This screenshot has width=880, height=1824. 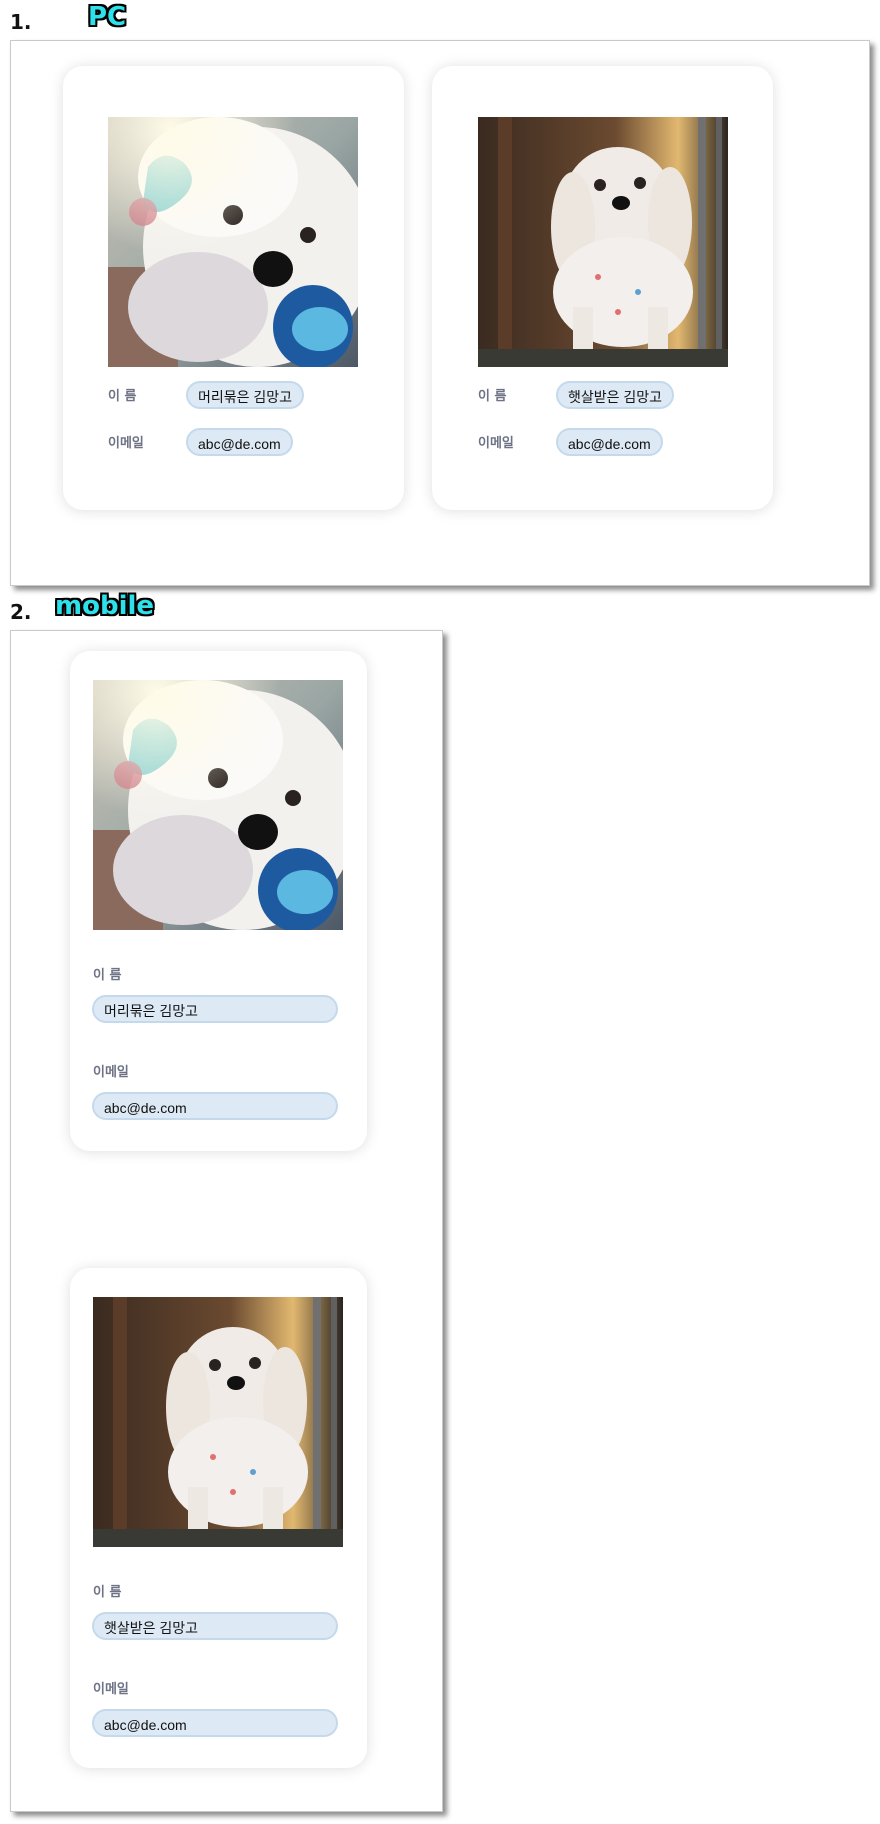 What do you see at coordinates (107, 17) in the screenshot?
I see `section-title: PC` at bounding box center [107, 17].